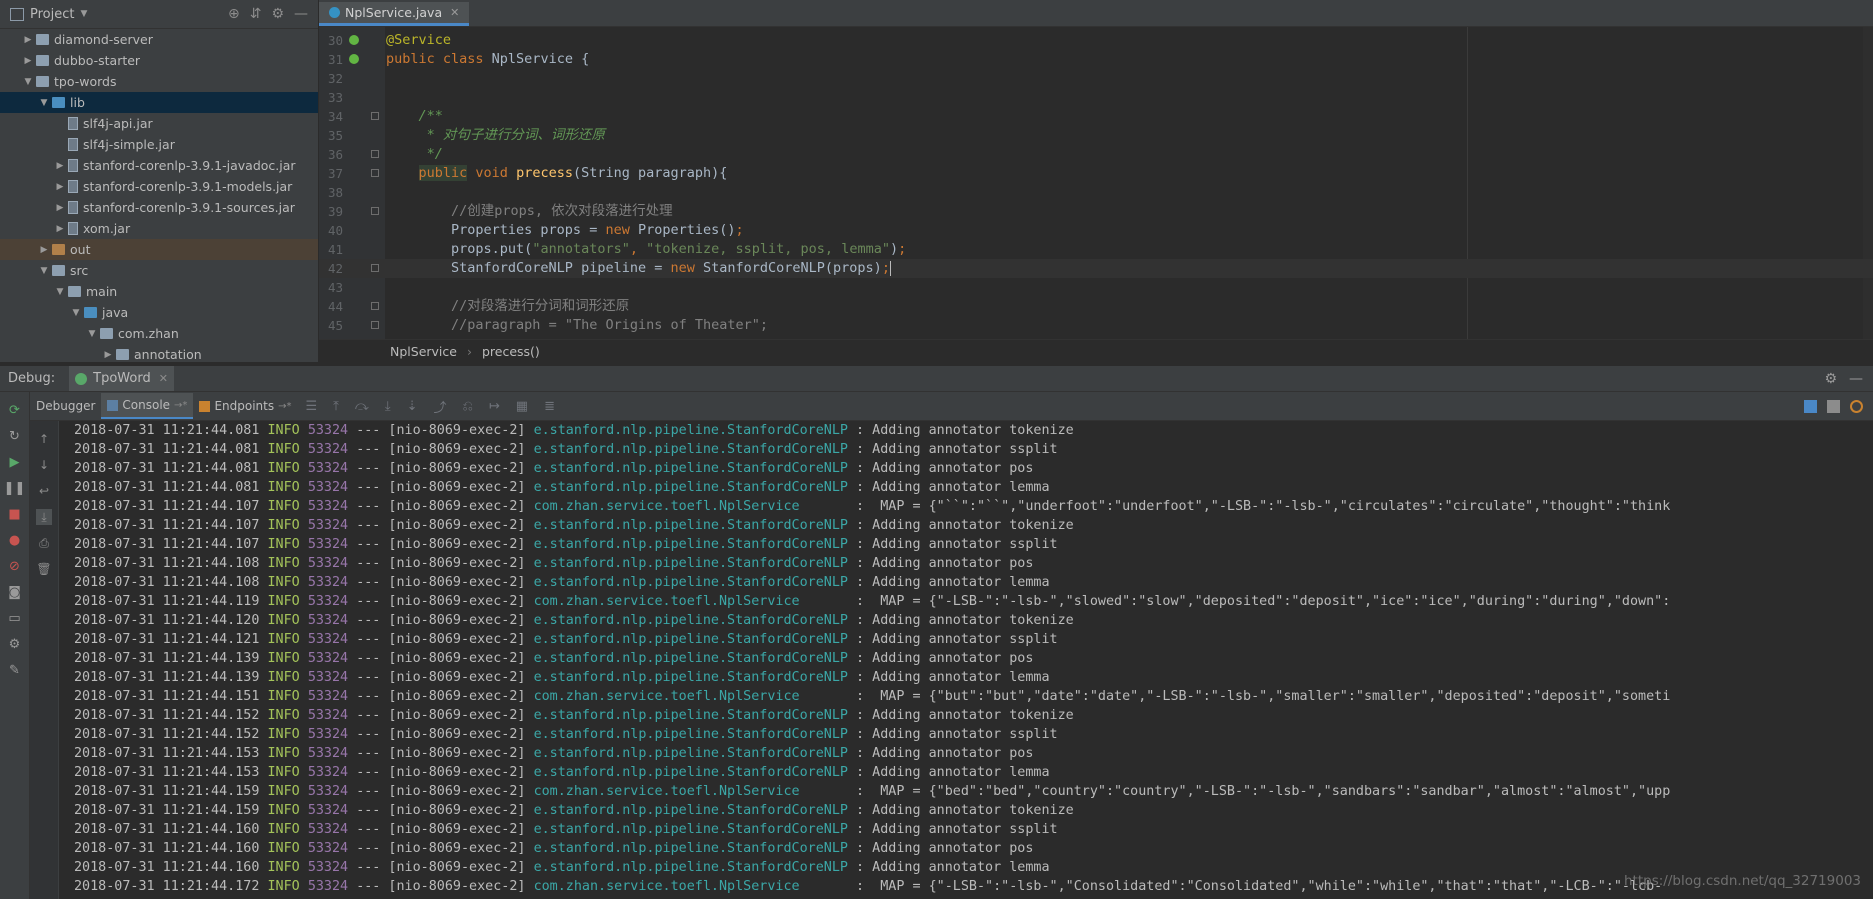  Describe the element at coordinates (522, 406) in the screenshot. I see `evaluate-icon: ▦` at that location.